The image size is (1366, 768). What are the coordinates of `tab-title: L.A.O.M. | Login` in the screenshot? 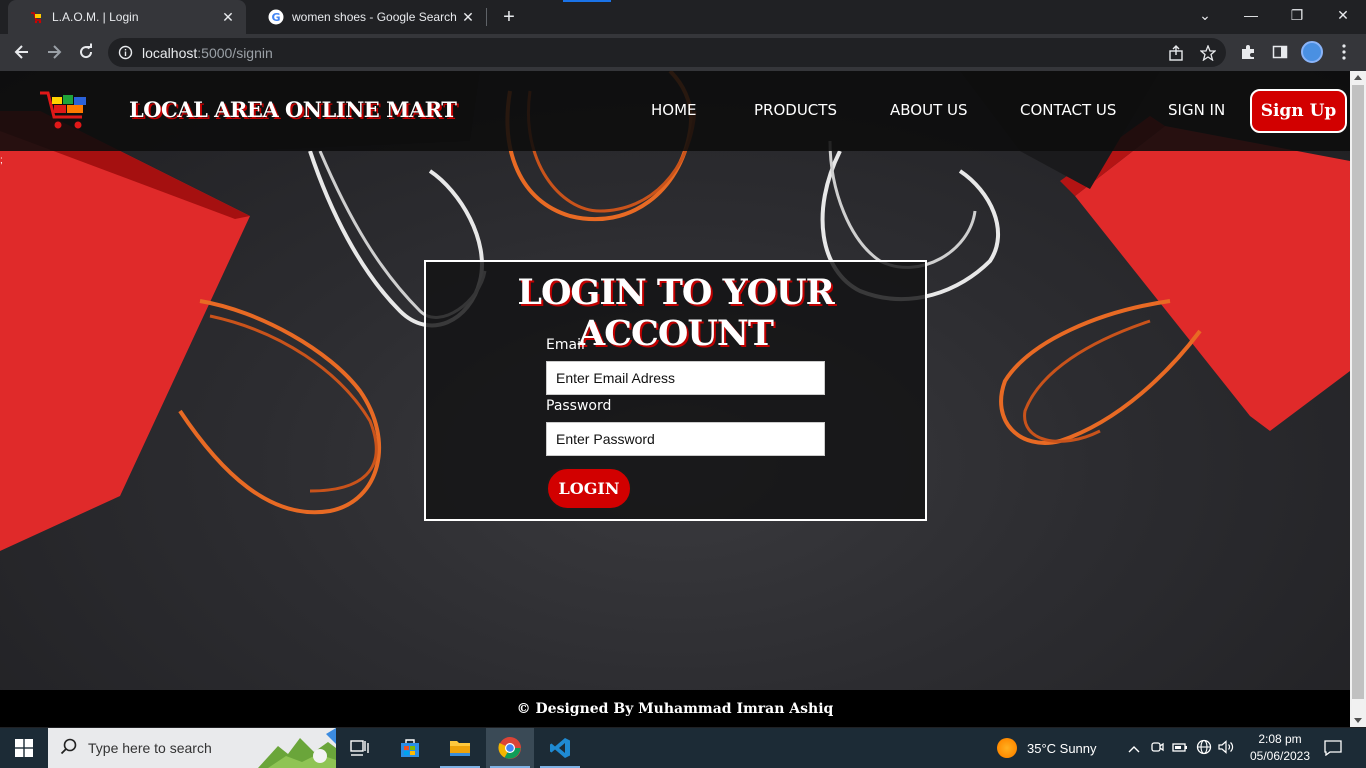 It's located at (95, 17).